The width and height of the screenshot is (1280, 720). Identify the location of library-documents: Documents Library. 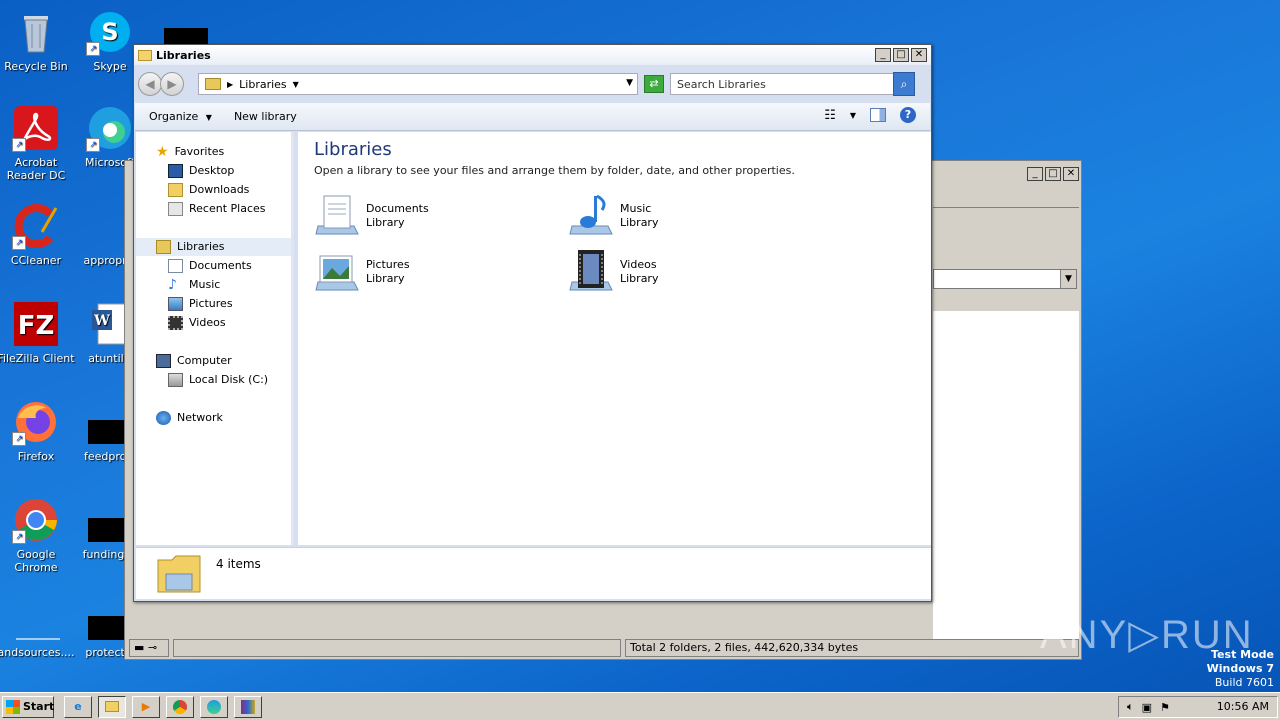
(371, 215).